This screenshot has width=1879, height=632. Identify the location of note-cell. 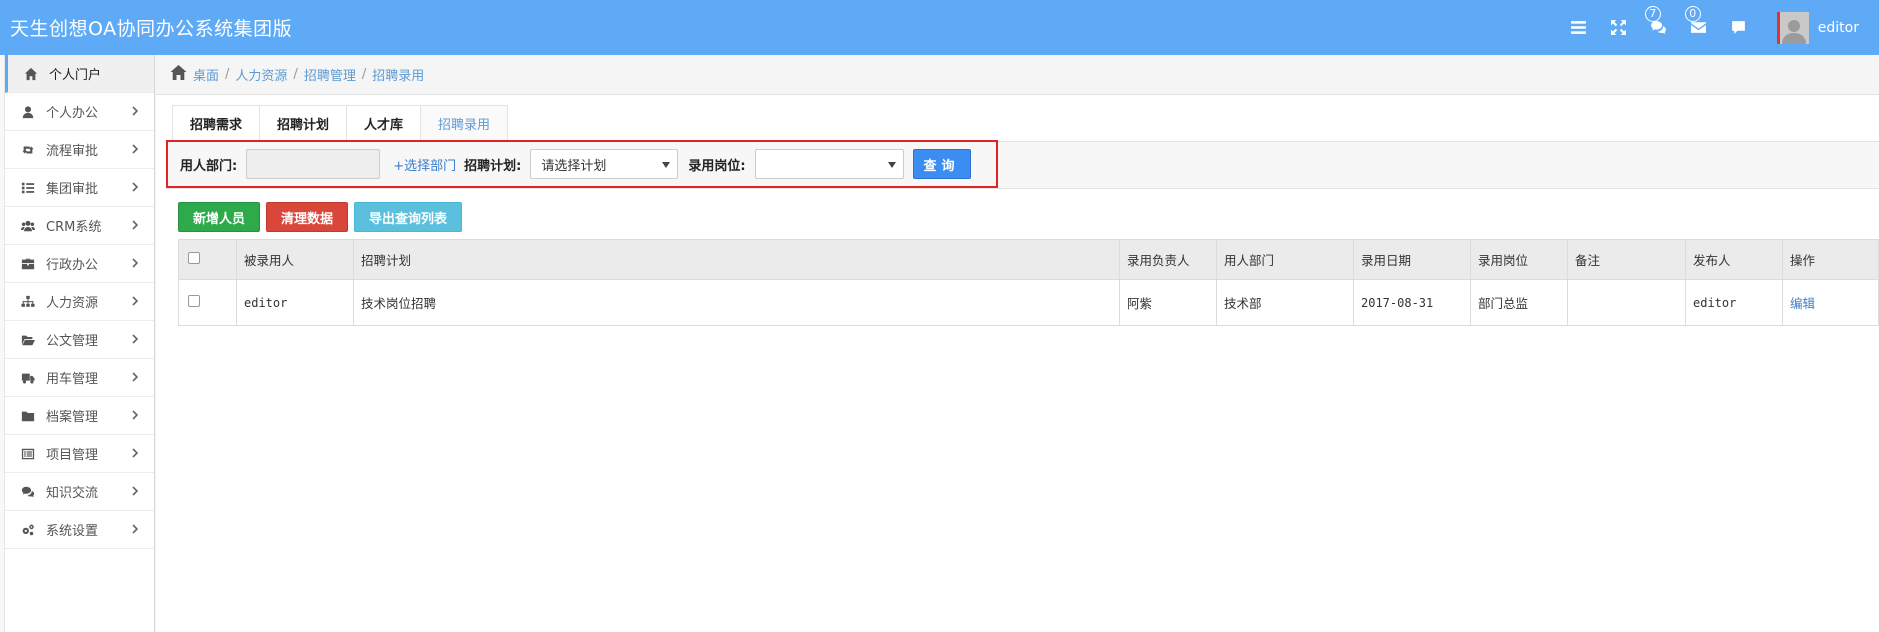
(1626, 302).